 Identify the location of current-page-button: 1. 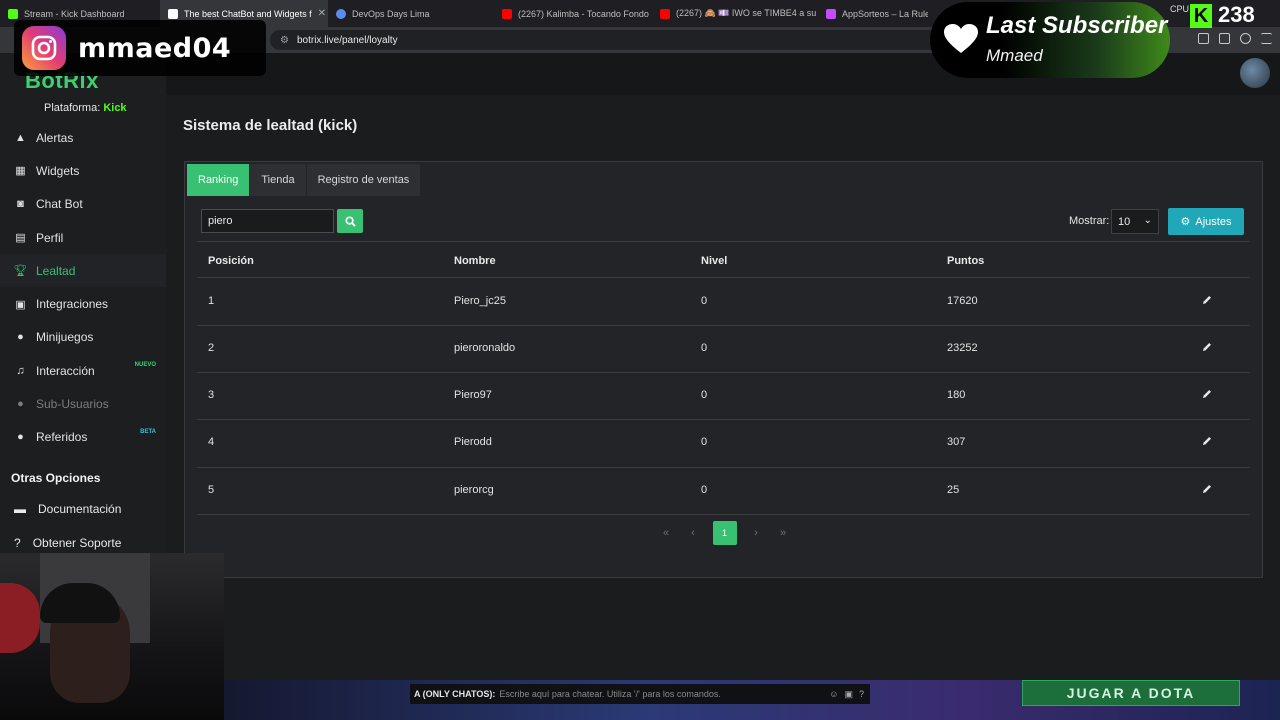
(724, 533).